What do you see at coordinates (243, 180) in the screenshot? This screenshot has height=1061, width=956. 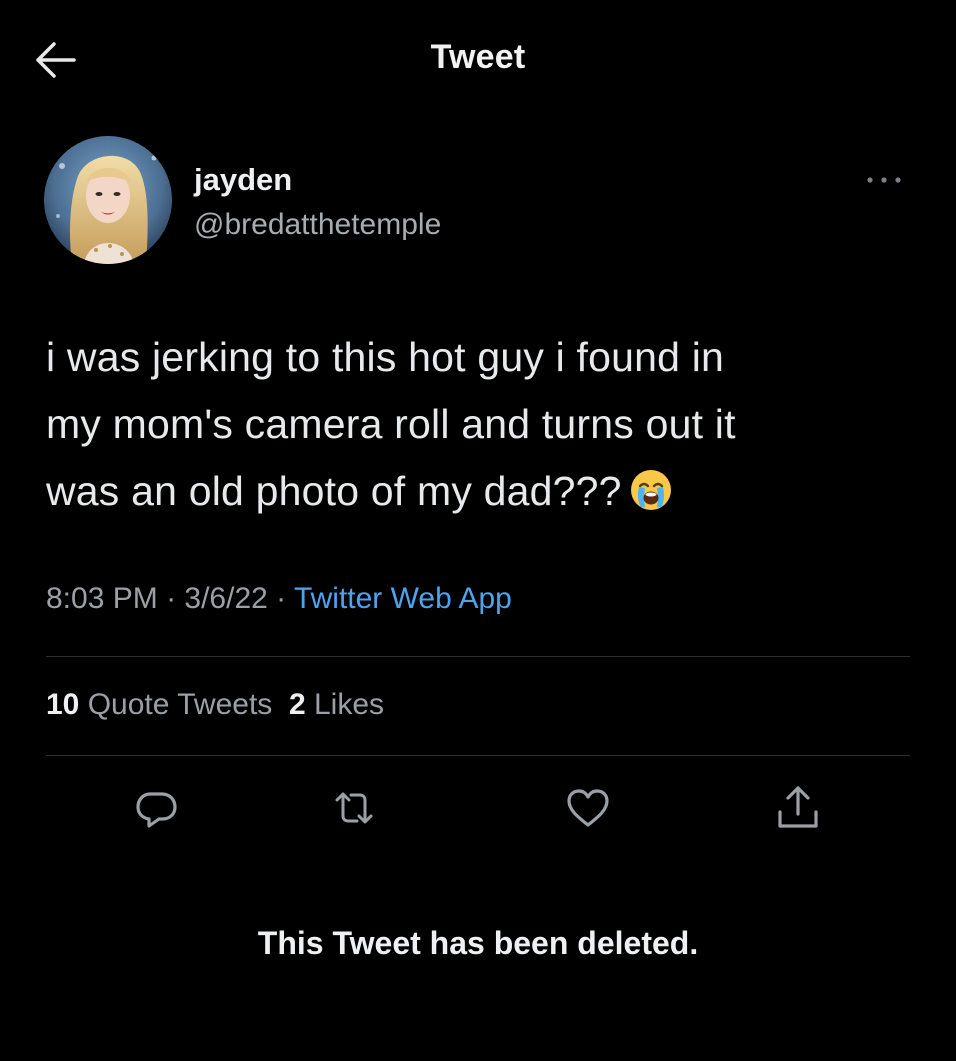 I see `author-display-name: jayden` at bounding box center [243, 180].